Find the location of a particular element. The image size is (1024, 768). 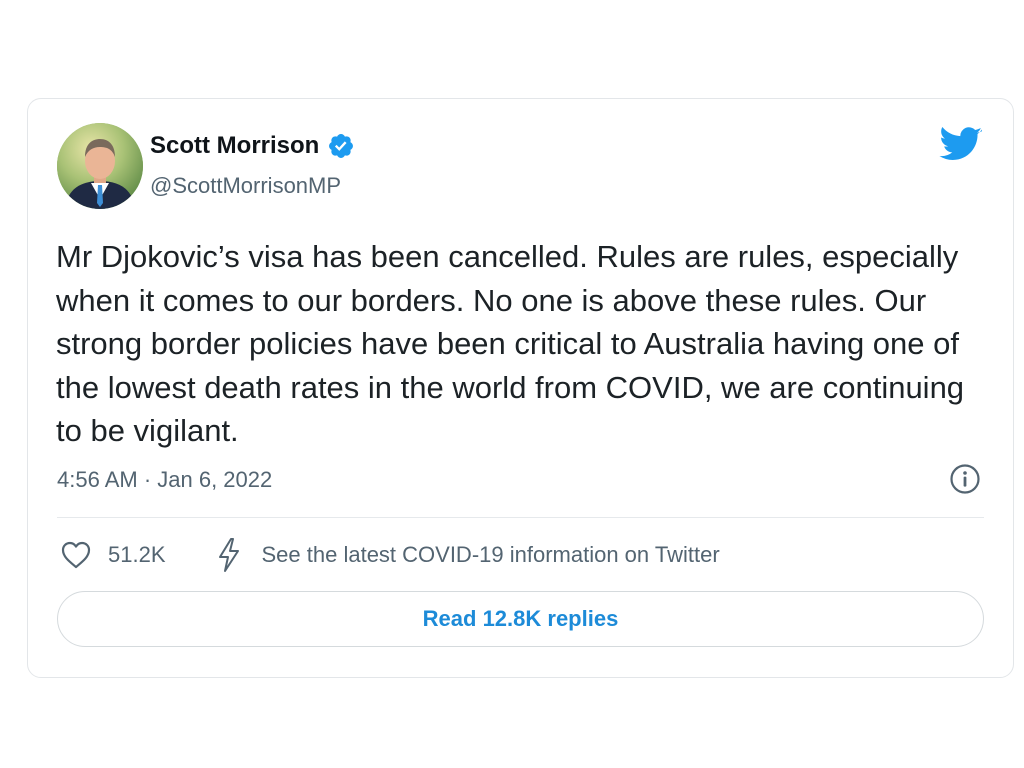

verified-badge-icon is located at coordinates (341, 146).